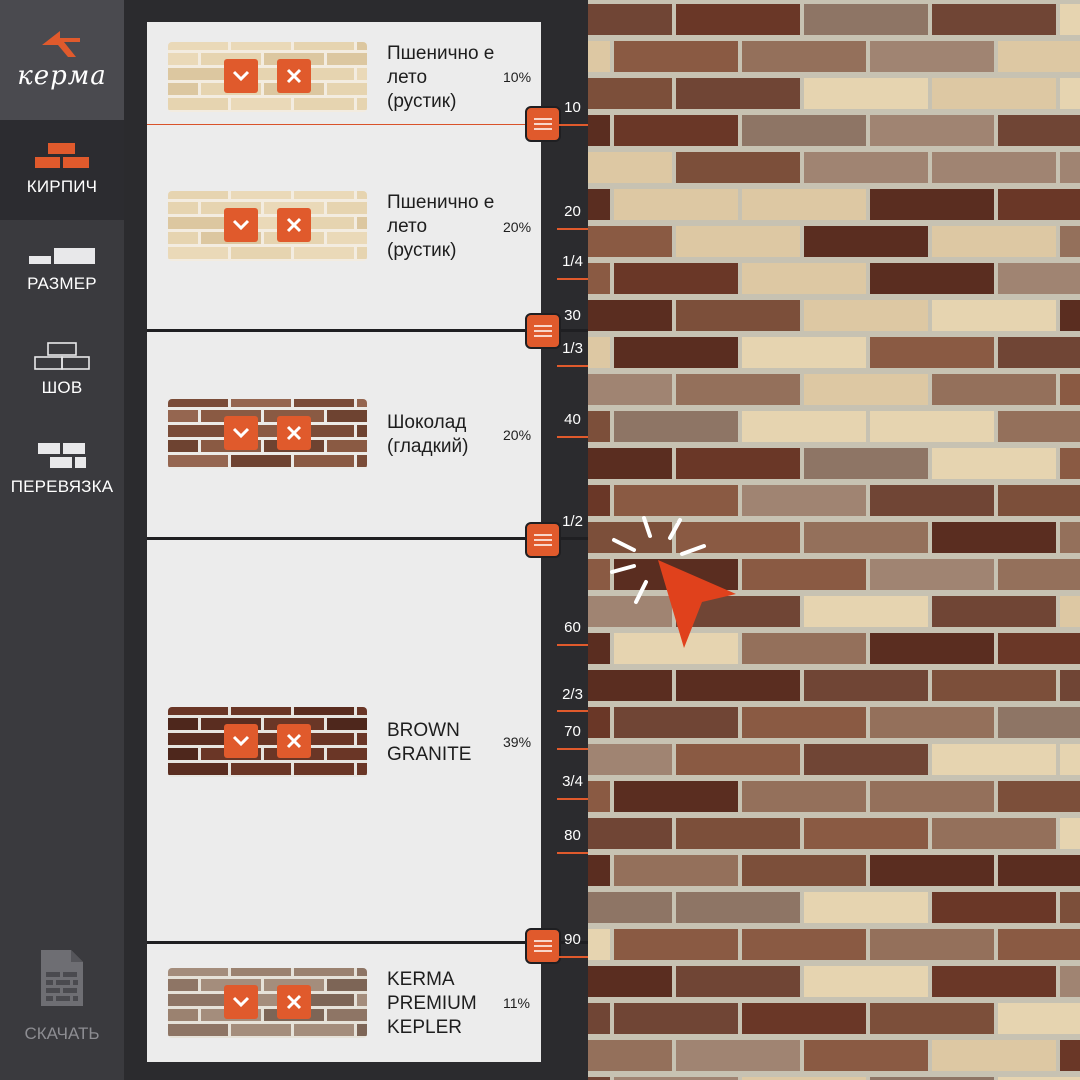  What do you see at coordinates (62, 387) in the screenshot?
I see `sidebar-item-label: ШОВ` at bounding box center [62, 387].